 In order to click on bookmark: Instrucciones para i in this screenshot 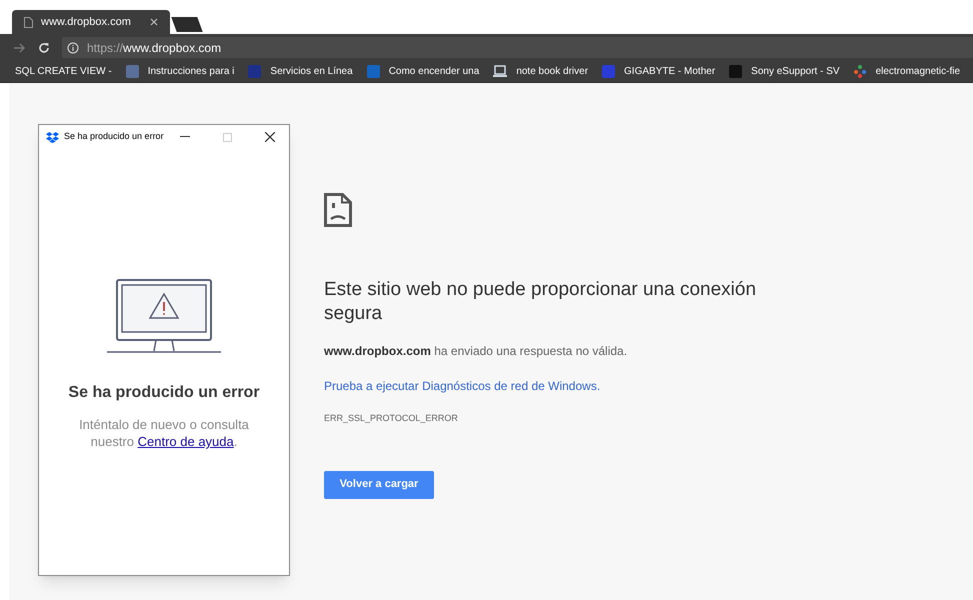, I will do `click(180, 71)`.